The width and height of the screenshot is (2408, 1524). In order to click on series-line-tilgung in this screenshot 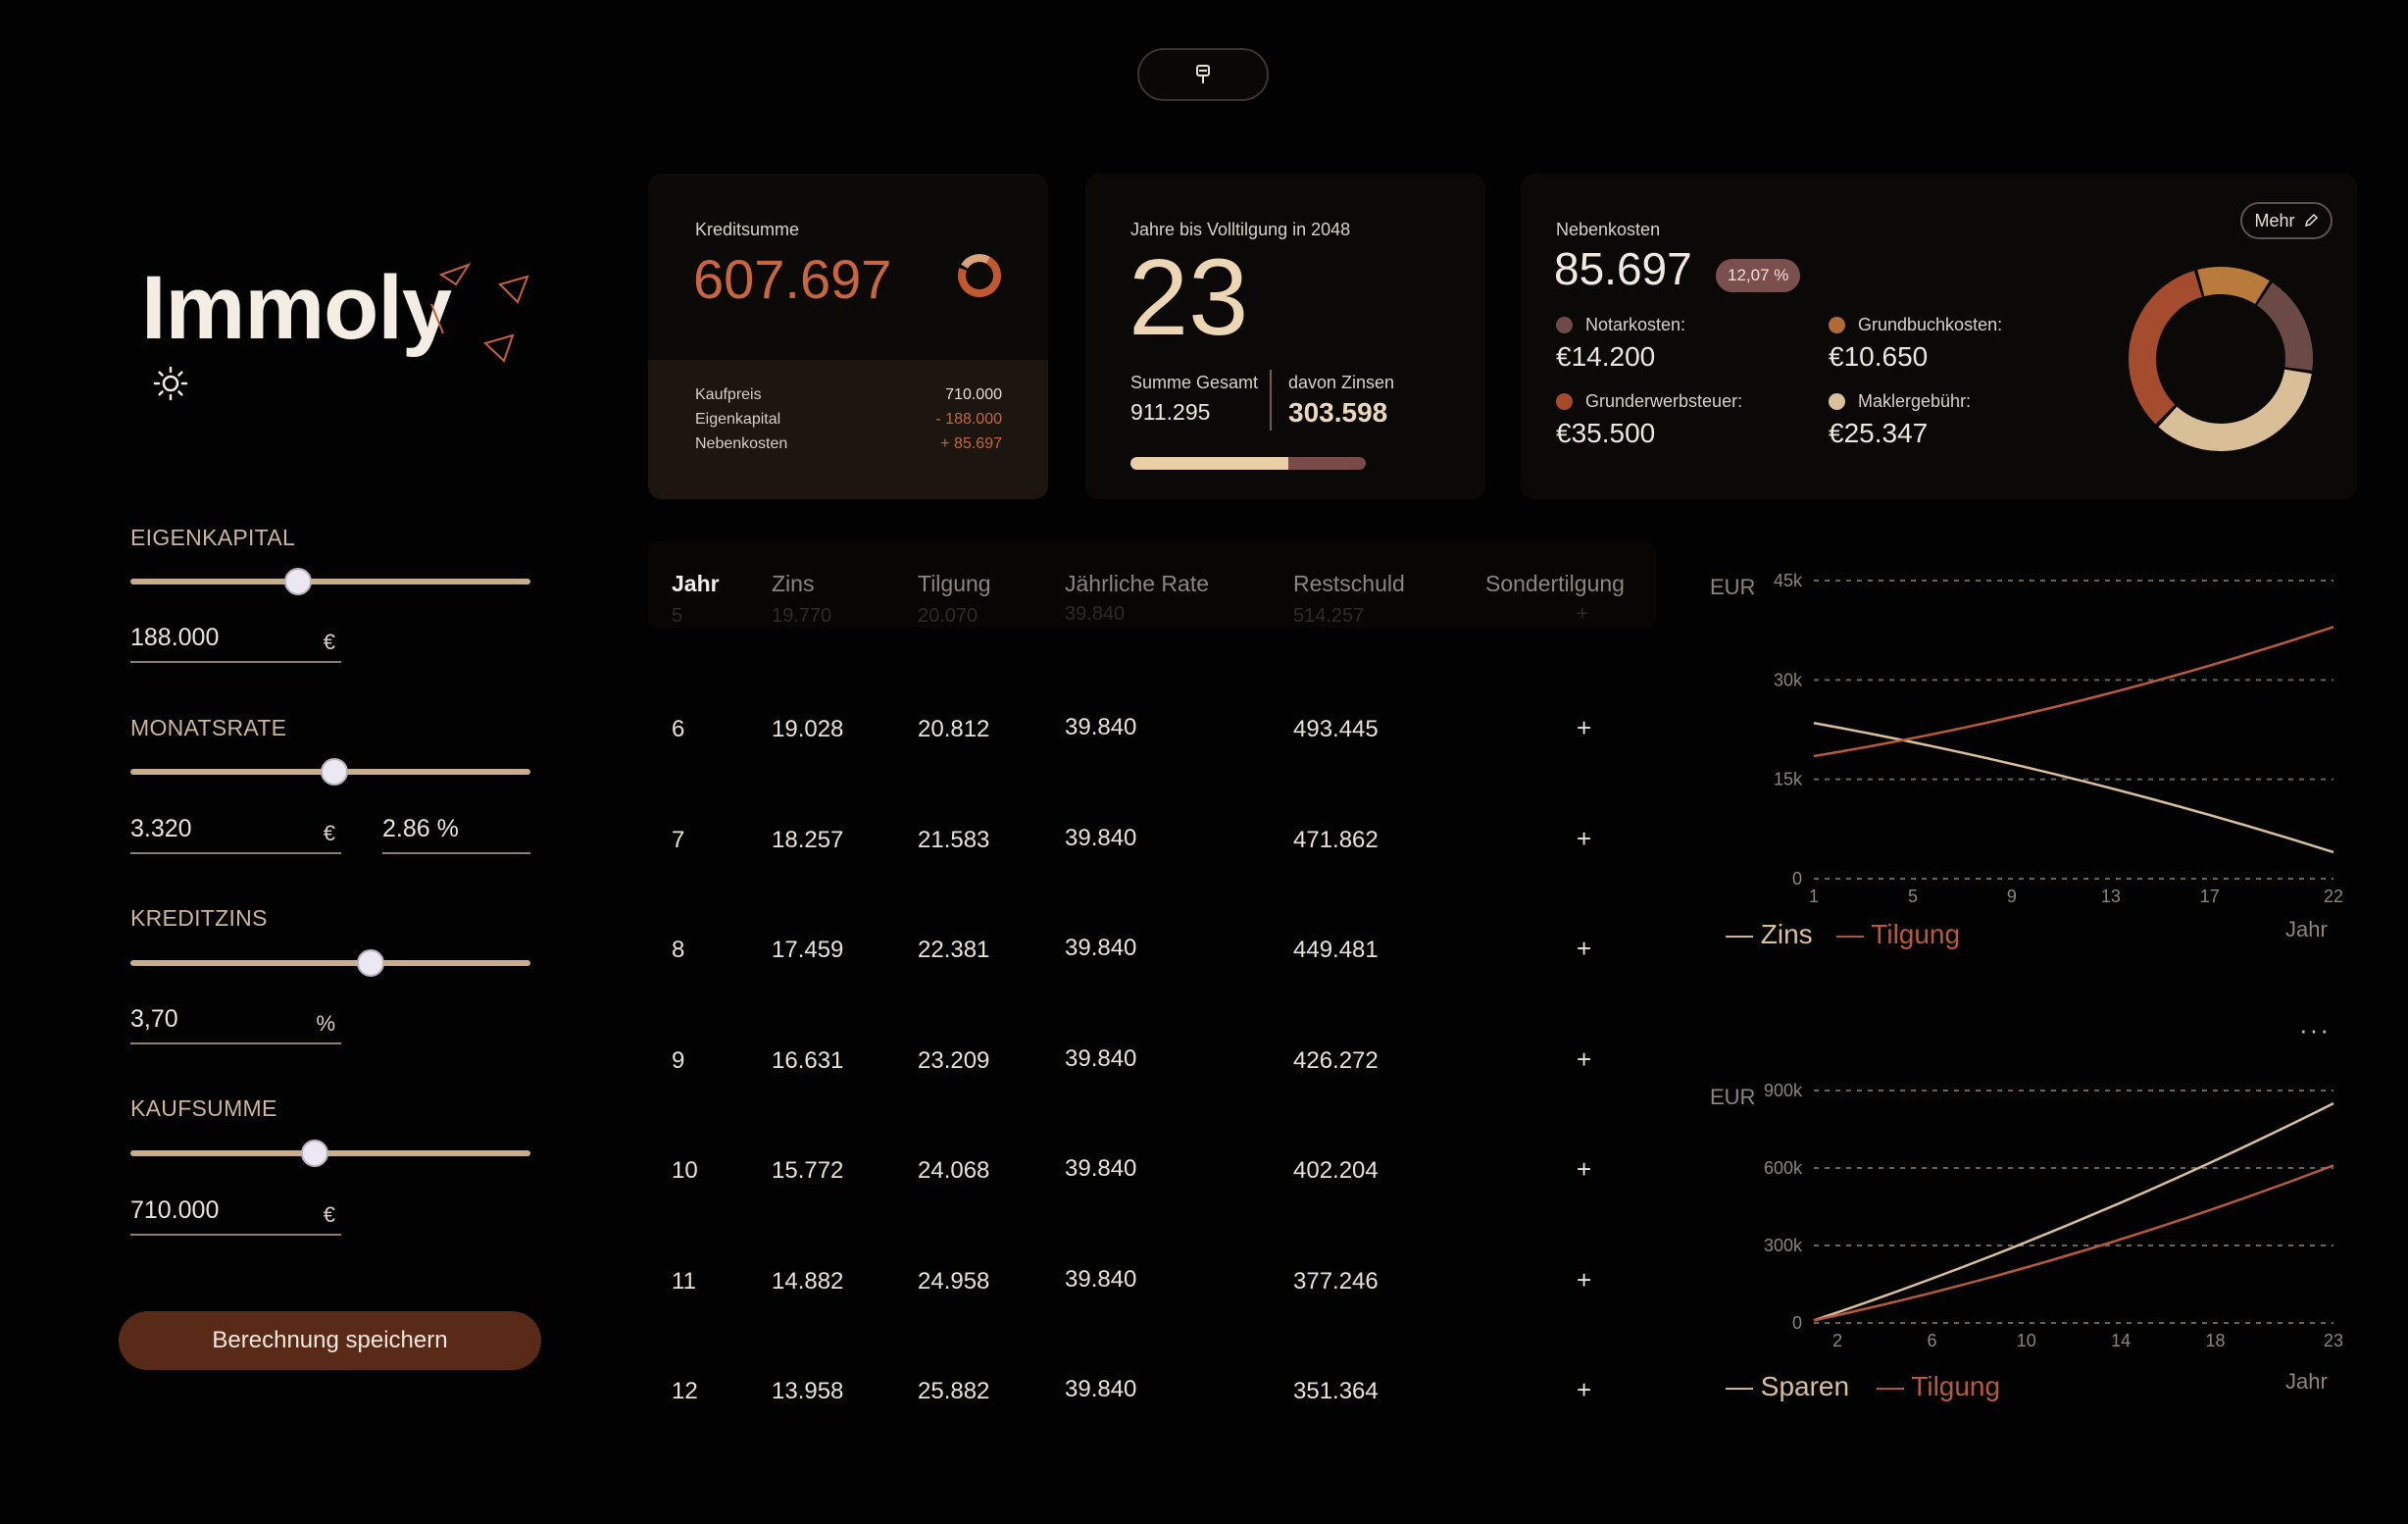, I will do `click(2073, 1243)`.